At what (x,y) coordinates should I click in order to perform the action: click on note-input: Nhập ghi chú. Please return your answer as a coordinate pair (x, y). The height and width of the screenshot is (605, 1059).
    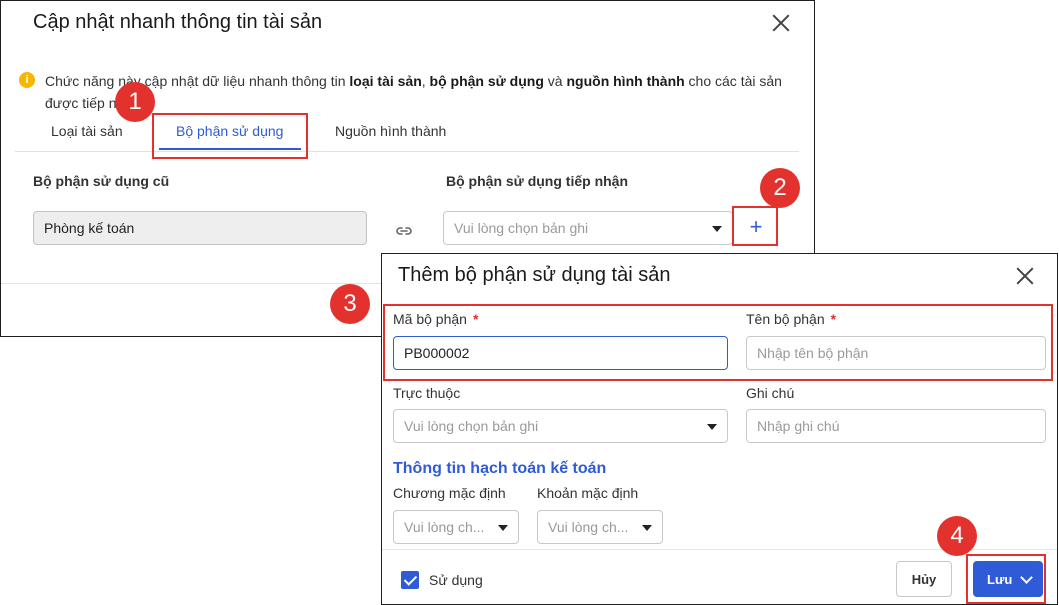
    Looking at the image, I should click on (896, 426).